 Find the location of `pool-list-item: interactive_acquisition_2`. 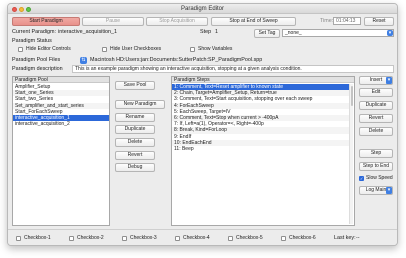

pool-list-item: interactive_acquisition_2 is located at coordinates (61, 124).